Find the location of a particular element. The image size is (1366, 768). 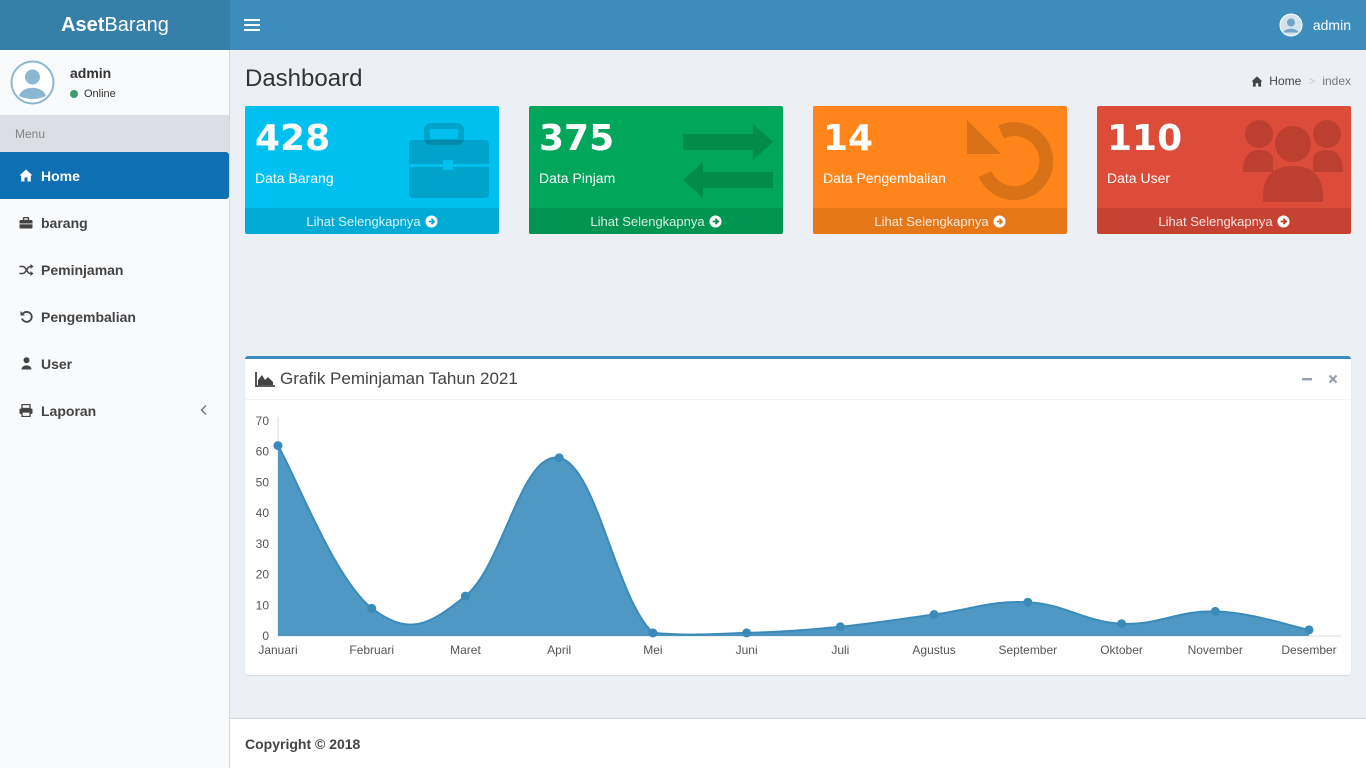

breadcrumb-home-link: Home is located at coordinates (1276, 81).